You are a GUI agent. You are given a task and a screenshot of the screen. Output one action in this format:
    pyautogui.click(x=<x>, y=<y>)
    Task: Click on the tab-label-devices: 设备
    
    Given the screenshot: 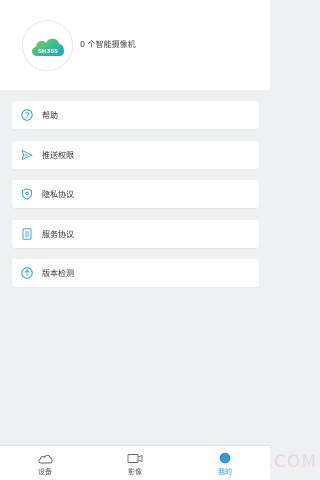 What is the action you would take?
    pyautogui.click(x=45, y=472)
    